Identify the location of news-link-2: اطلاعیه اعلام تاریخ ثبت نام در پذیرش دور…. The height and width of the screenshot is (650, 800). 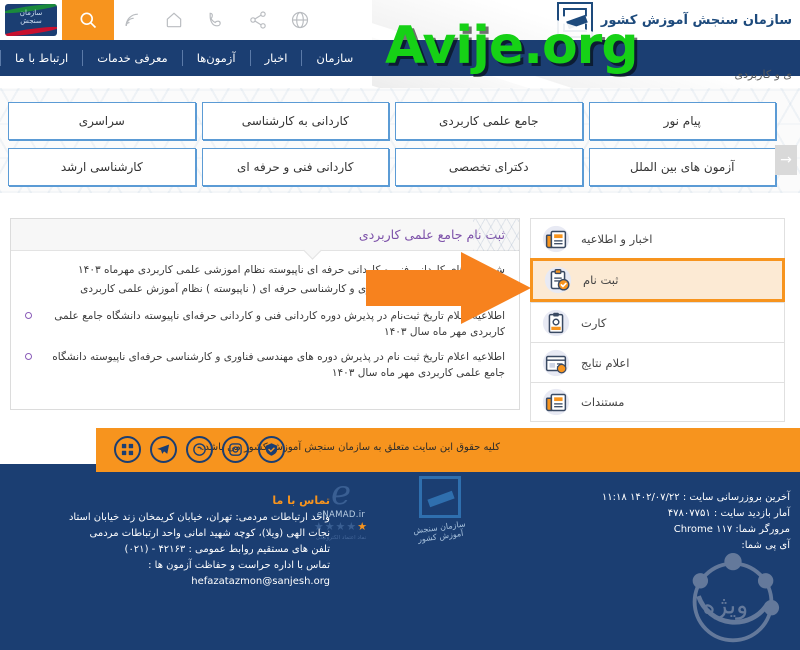
(271, 365).